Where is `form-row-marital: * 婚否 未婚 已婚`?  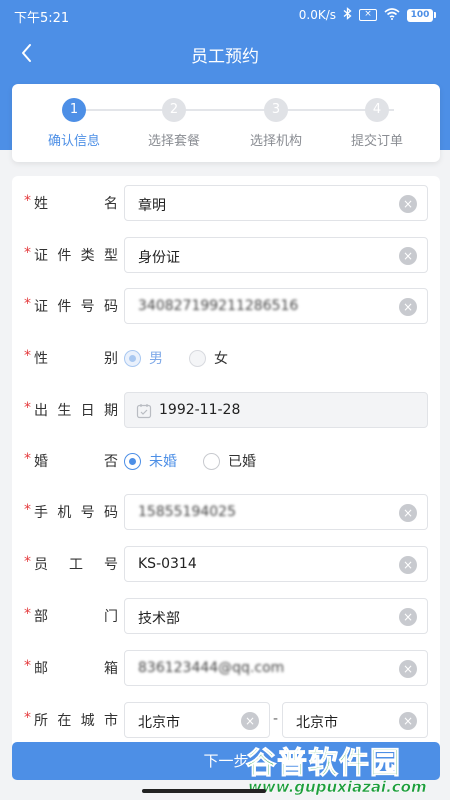
form-row-marital: * 婚否 未婚 已婚 is located at coordinates (226, 461).